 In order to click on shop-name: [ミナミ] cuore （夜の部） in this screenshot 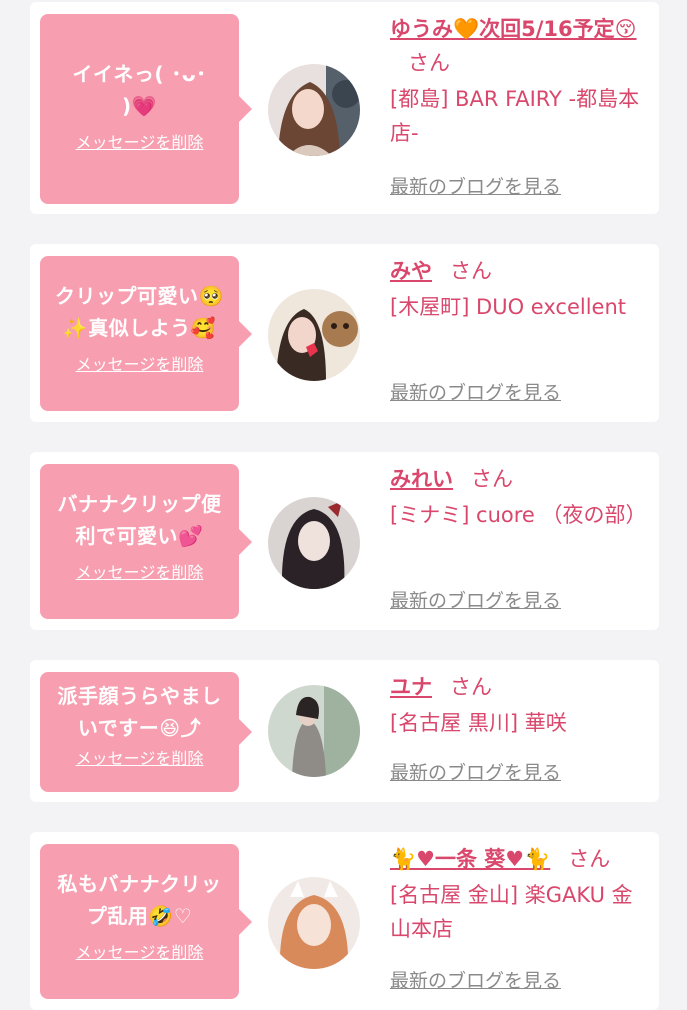, I will do `click(518, 515)`.